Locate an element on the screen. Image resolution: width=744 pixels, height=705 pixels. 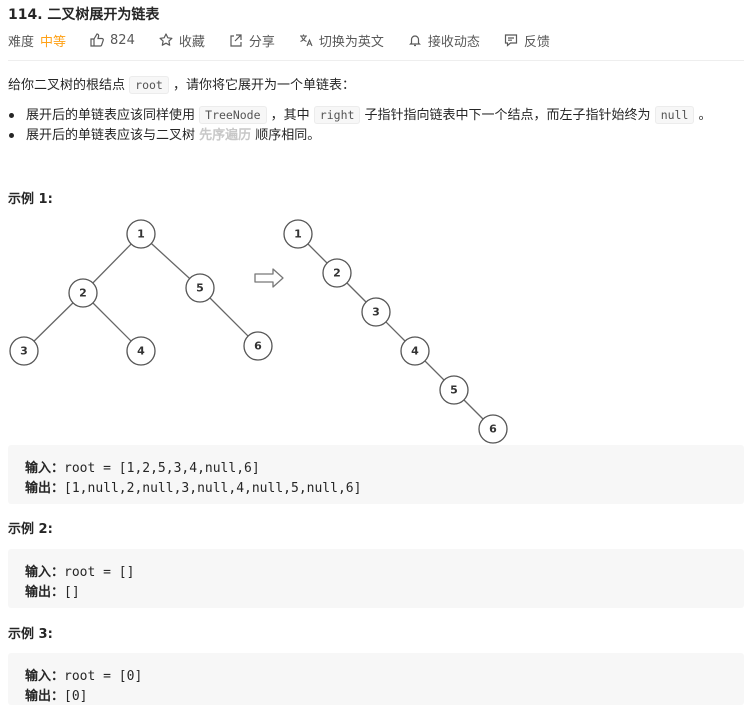
example-3-io-box: 输入：root = [0] 输出：[0] is located at coordinates (376, 679).